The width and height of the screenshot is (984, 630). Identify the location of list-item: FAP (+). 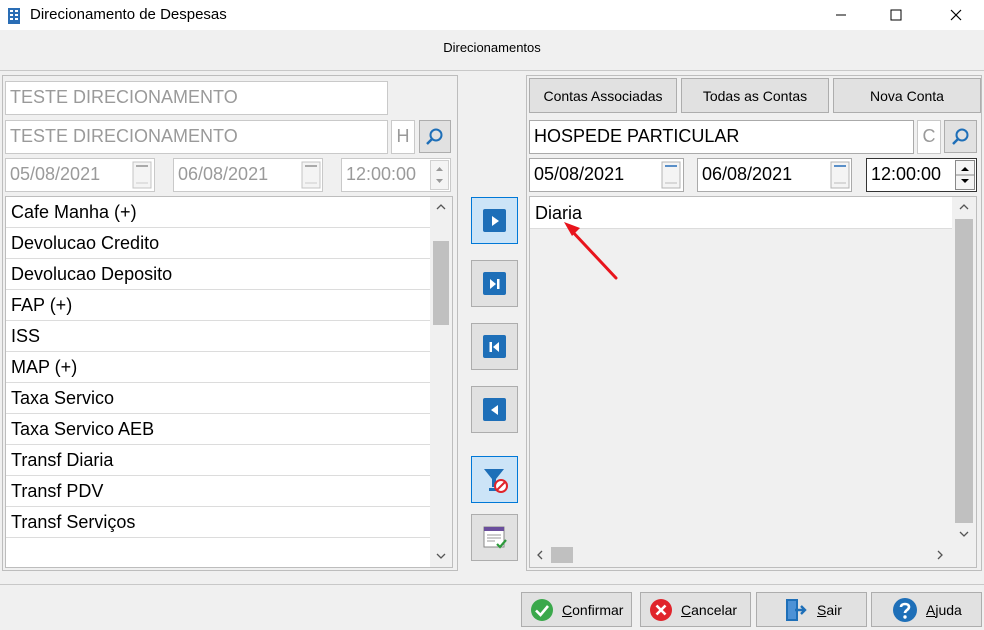
(218, 305).